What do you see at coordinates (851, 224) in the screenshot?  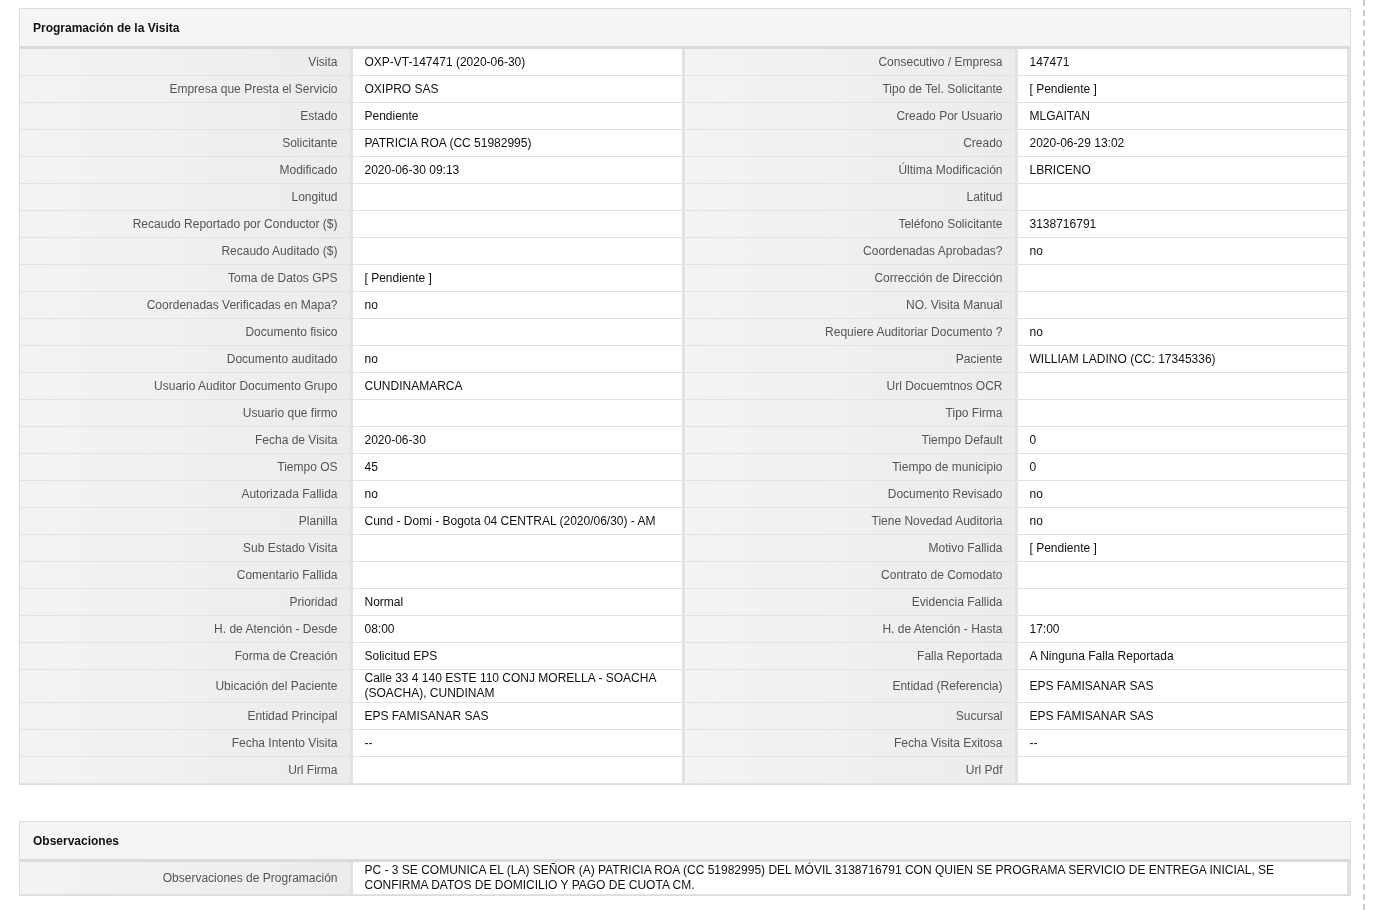 I see `field-label: Teléfono Solicitante` at bounding box center [851, 224].